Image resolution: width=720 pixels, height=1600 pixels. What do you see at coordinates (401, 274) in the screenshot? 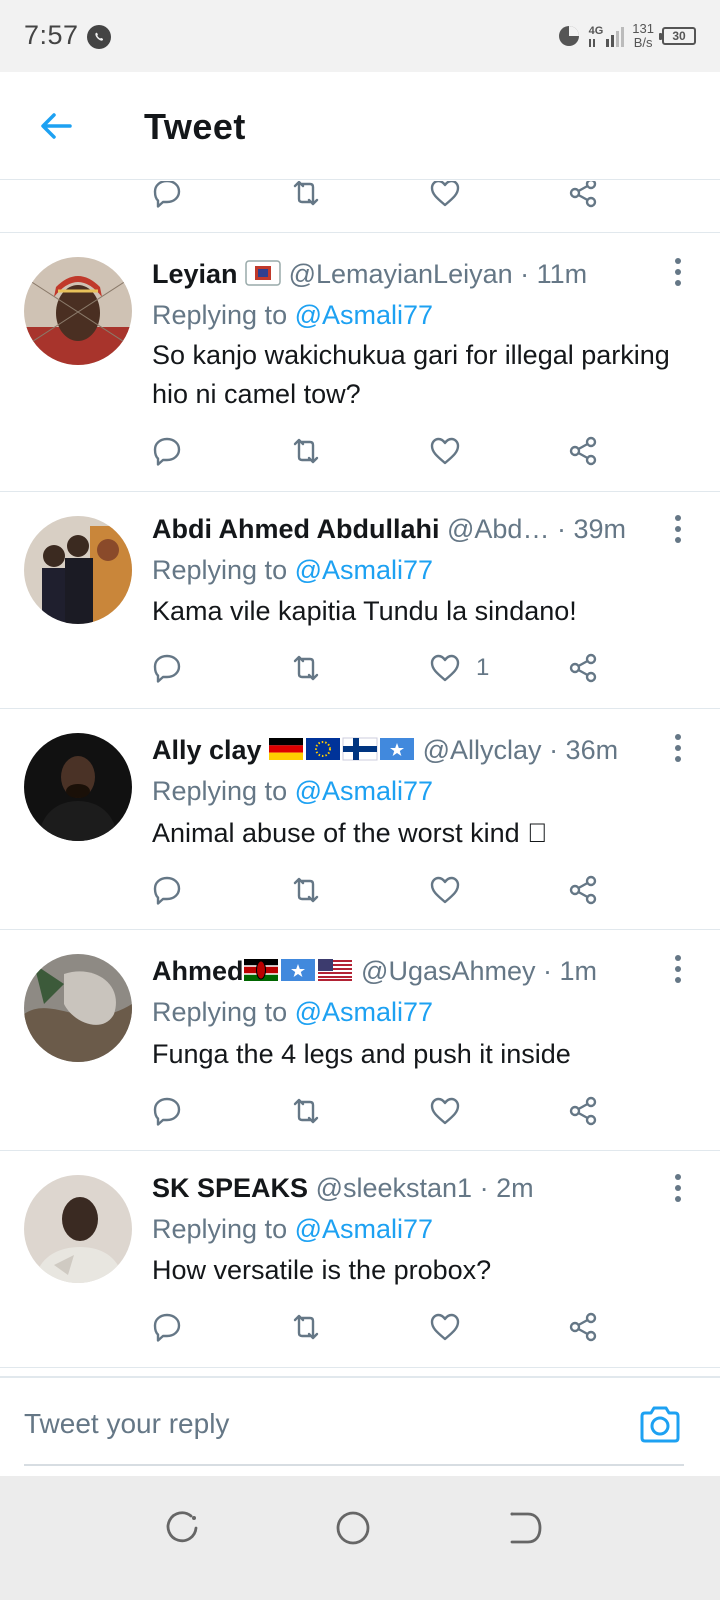
I see `tweet-author-handle: @LemayianLeiyan` at bounding box center [401, 274].